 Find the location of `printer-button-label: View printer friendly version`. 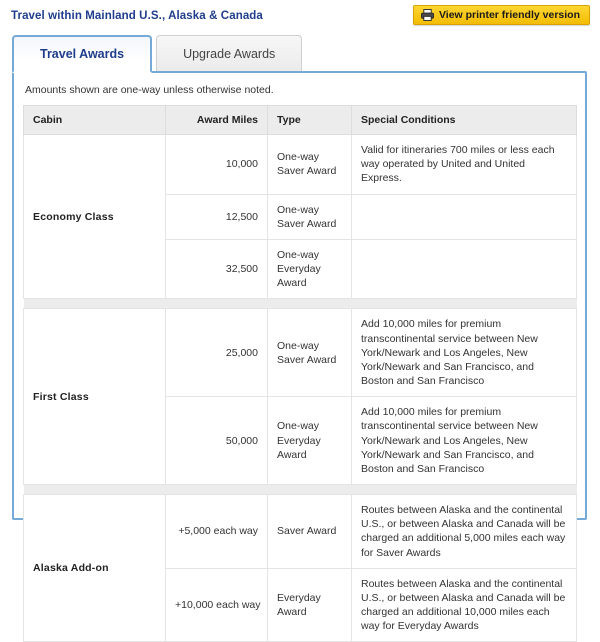

printer-button-label: View printer friendly version is located at coordinates (509, 15).